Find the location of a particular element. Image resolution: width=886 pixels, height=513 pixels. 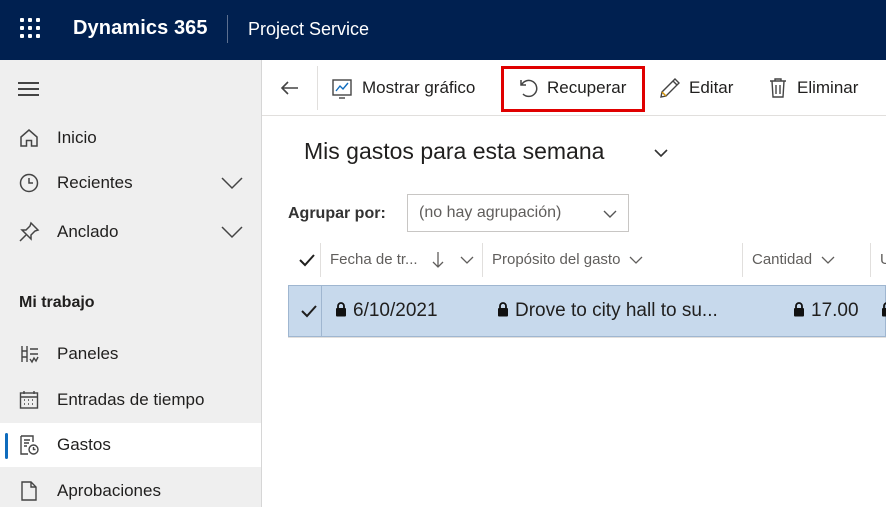

sidebar-item-recientes: Recientes is located at coordinates (130, 183).